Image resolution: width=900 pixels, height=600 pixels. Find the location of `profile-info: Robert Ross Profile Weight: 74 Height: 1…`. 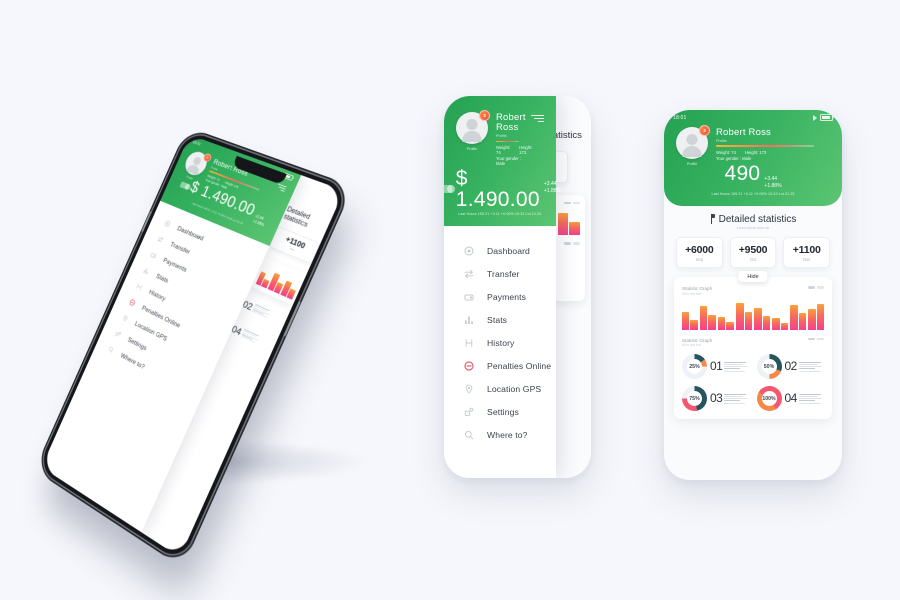

profile-info: Robert Ross Profile Weight: 74 Height: 1… is located at coordinates (773, 144).